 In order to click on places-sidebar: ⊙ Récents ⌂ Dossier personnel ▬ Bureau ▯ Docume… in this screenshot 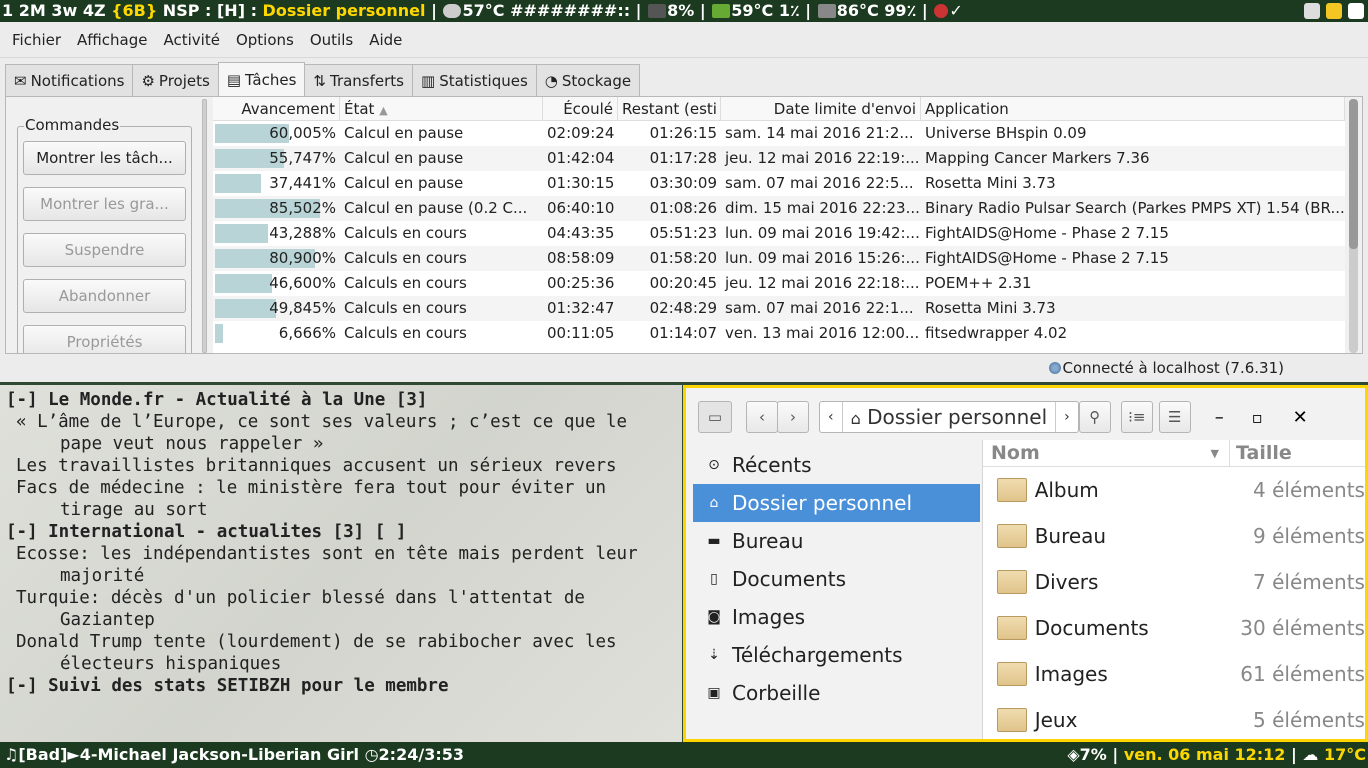, I will do `click(836, 592)`.